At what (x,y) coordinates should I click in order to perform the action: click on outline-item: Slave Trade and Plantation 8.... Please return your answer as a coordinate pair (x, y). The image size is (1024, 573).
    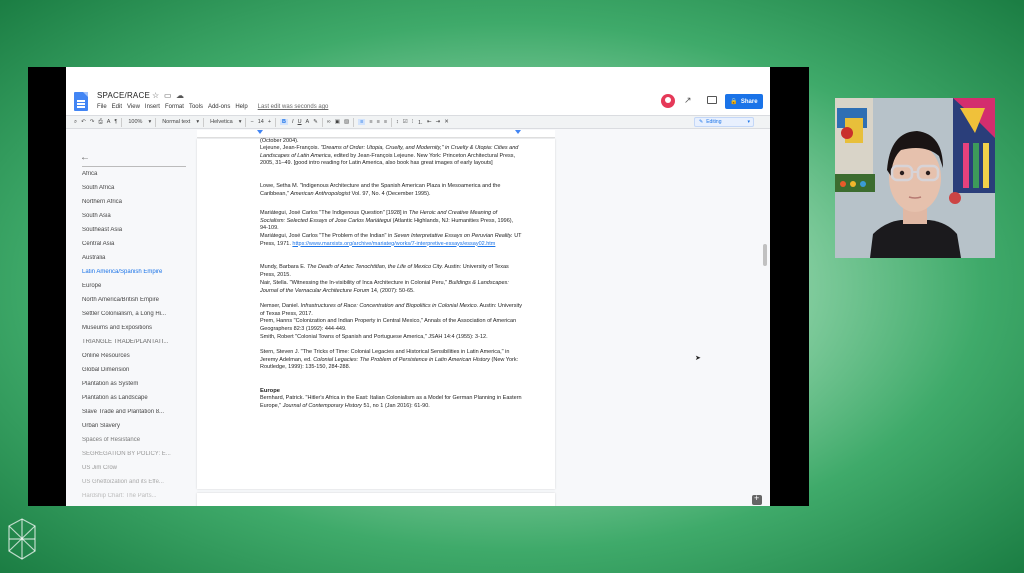
    Looking at the image, I should click on (135, 412).